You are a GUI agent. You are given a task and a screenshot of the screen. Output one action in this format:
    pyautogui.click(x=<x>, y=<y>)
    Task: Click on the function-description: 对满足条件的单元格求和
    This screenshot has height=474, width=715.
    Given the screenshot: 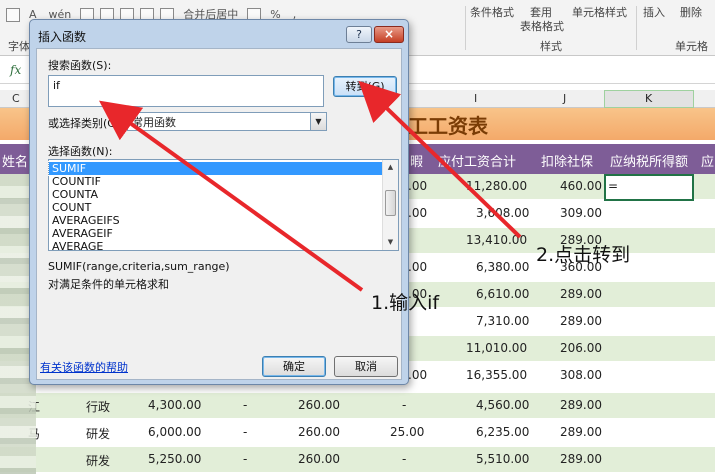 What is the action you would take?
    pyautogui.click(x=108, y=284)
    